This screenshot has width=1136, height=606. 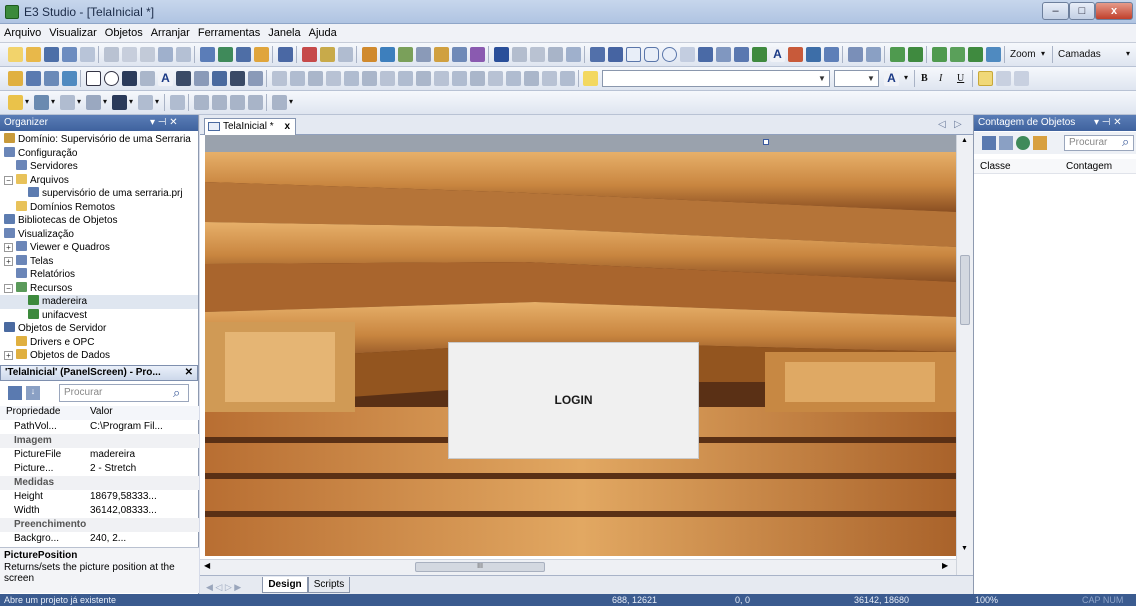 I want to click on tree-item: + Objetos de Dados, so click(x=99, y=356).